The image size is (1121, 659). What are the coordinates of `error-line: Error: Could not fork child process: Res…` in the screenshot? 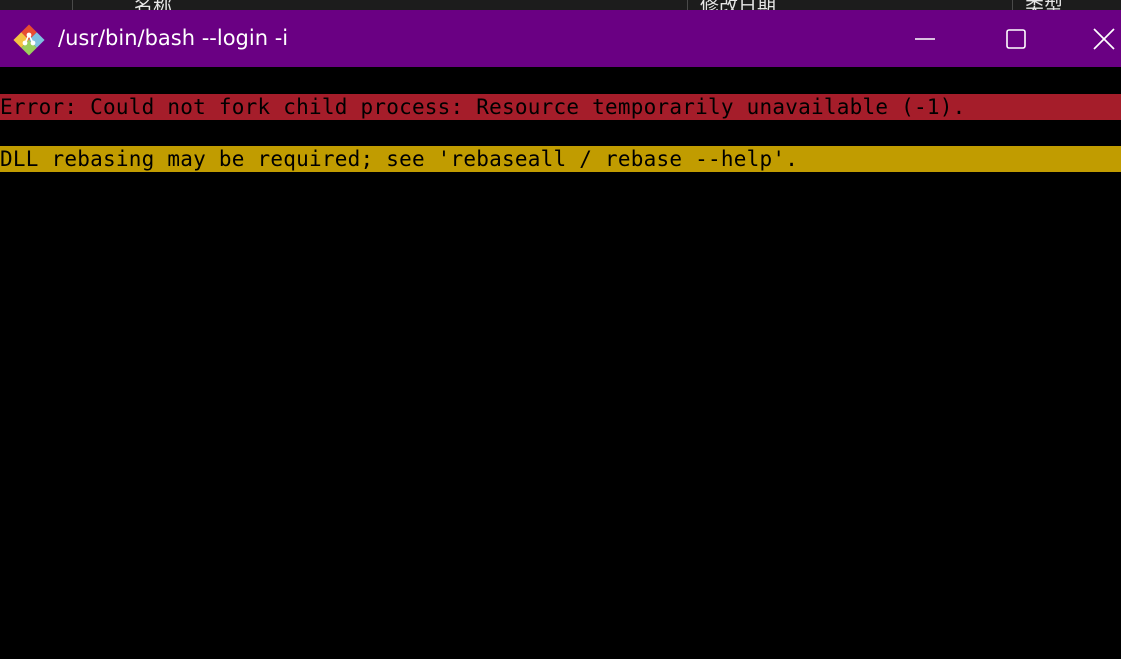 It's located at (560, 107).